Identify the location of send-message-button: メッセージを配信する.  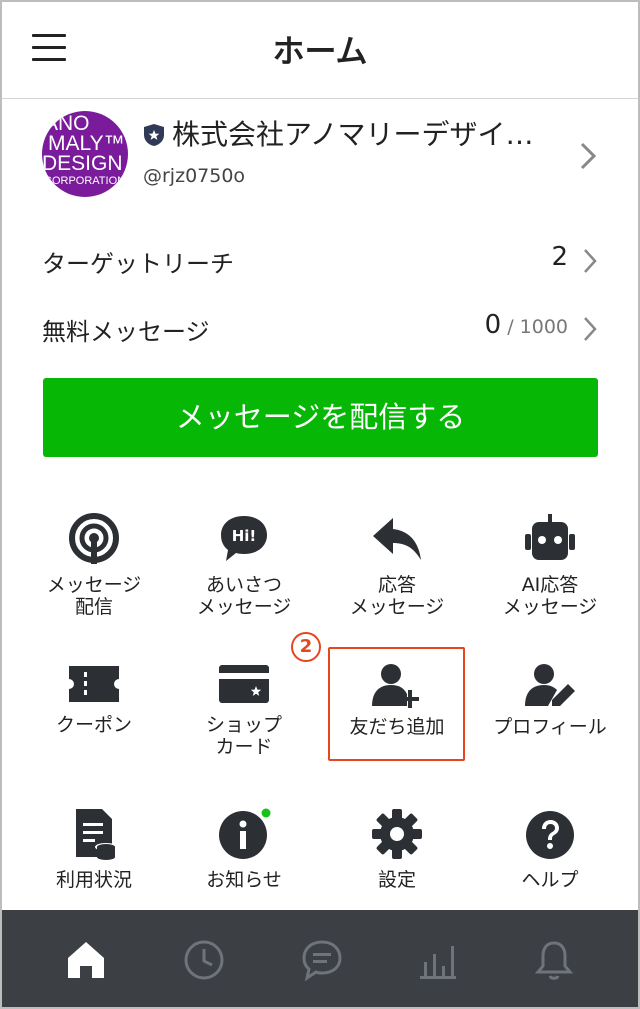
(320, 417).